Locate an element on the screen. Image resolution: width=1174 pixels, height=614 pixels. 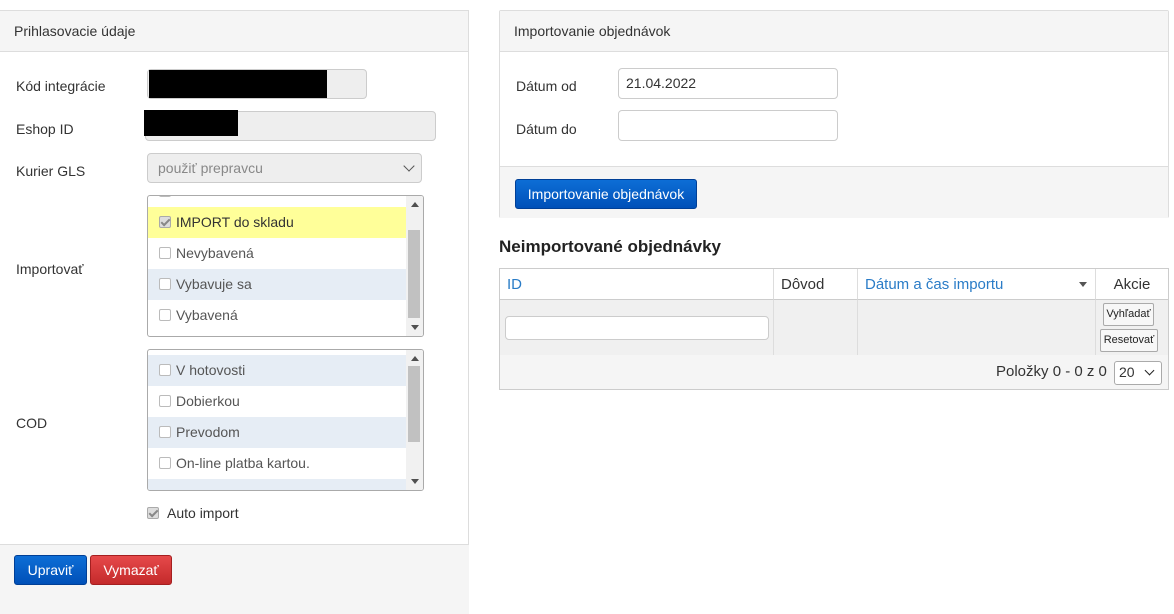
edit-button: Upraviť is located at coordinates (50, 570).